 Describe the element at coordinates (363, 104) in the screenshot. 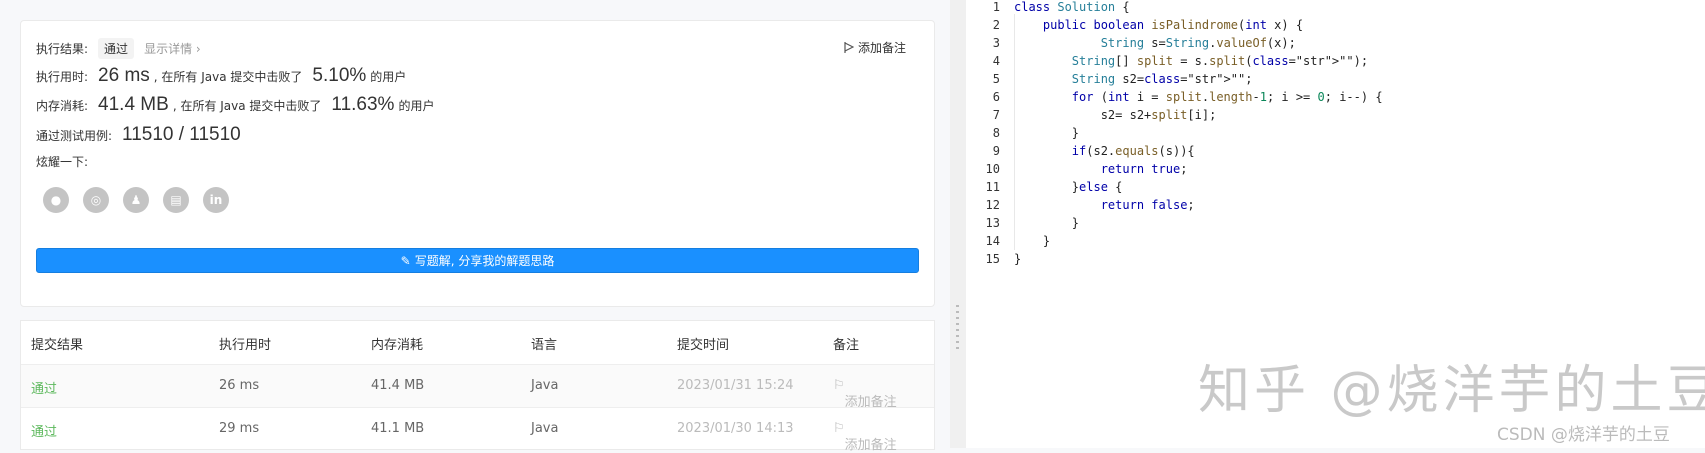

I see `memory-percent: 11.63%` at that location.